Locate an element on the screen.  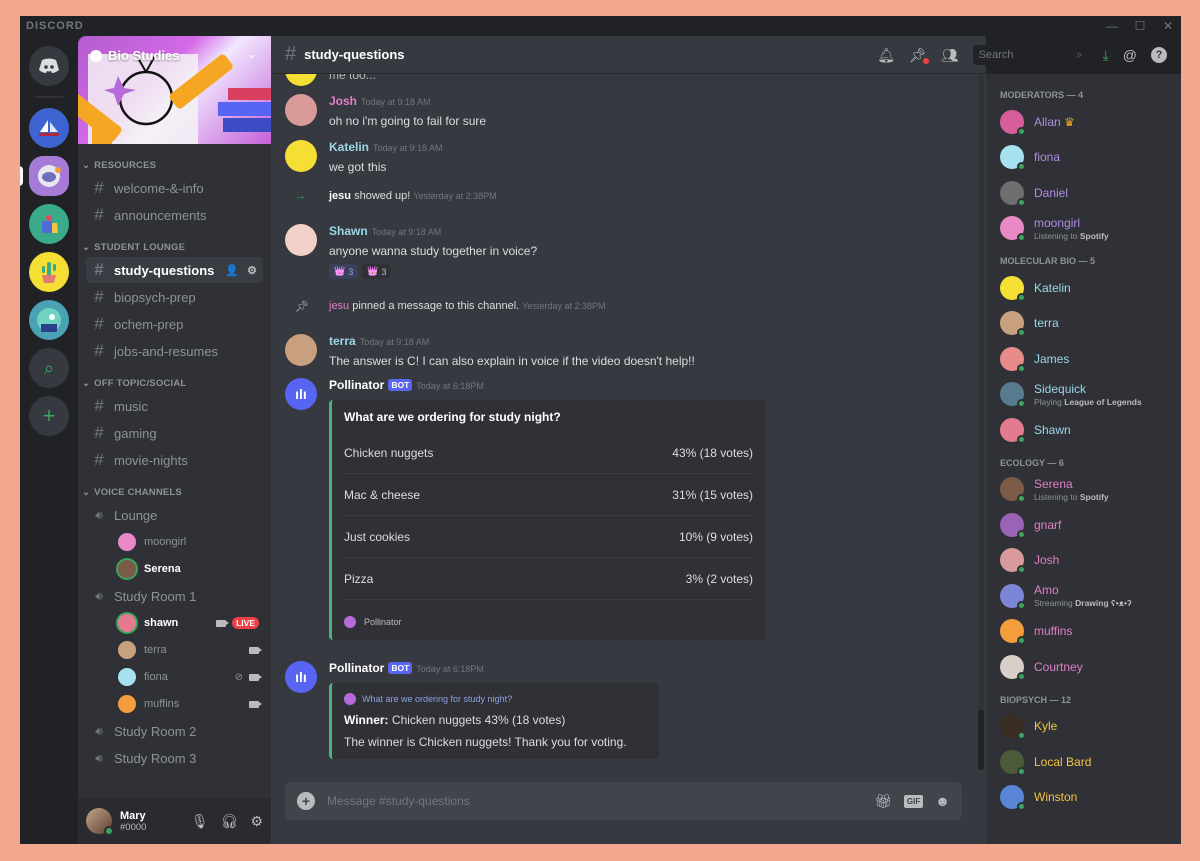
server-icon-bio-studies is located at coordinates (44, 176).